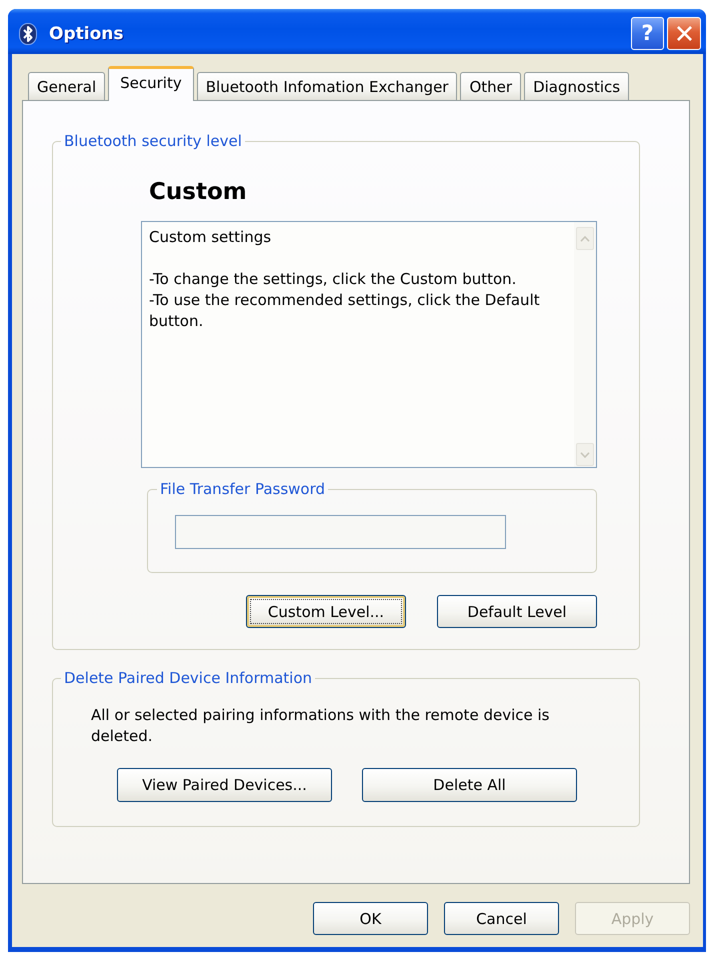  What do you see at coordinates (151, 83) in the screenshot?
I see `tab: Security` at bounding box center [151, 83].